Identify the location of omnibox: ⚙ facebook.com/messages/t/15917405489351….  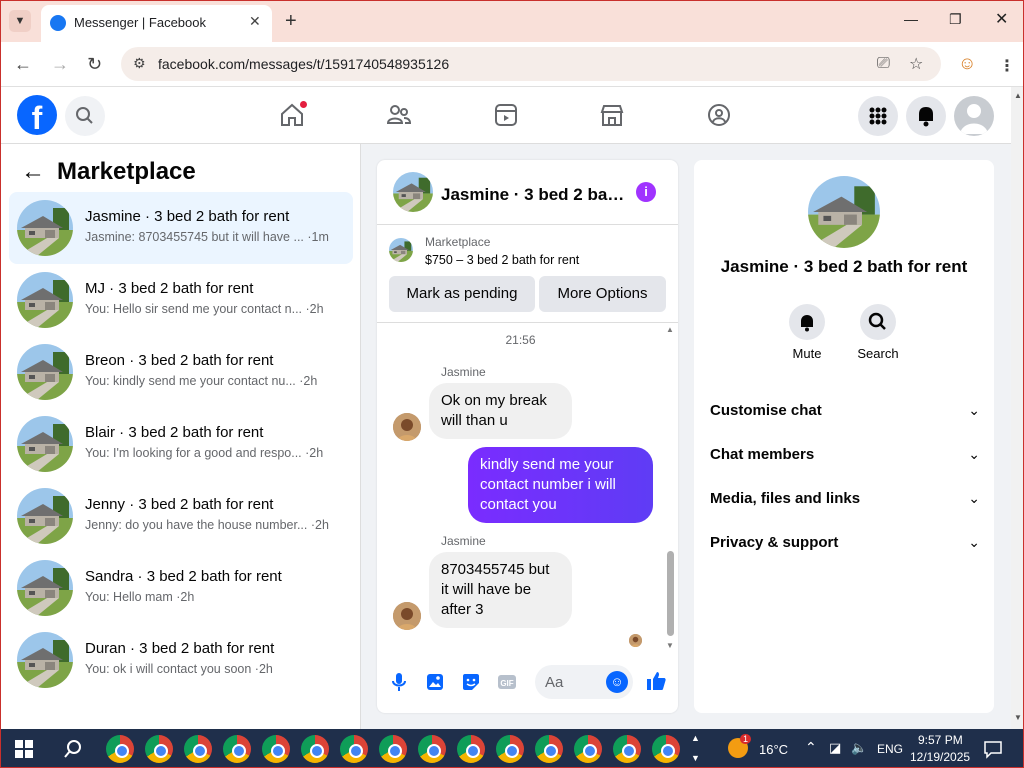
(531, 64).